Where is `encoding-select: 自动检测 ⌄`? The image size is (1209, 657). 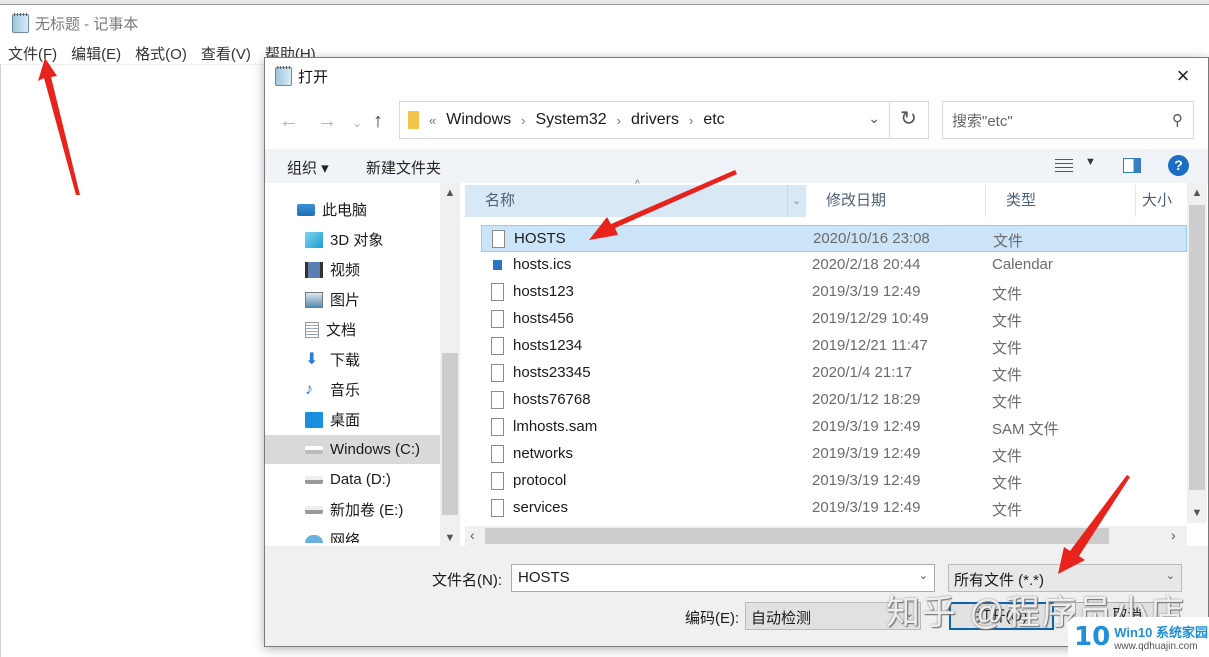 encoding-select: 自动检测 ⌄ is located at coordinates (833, 616).